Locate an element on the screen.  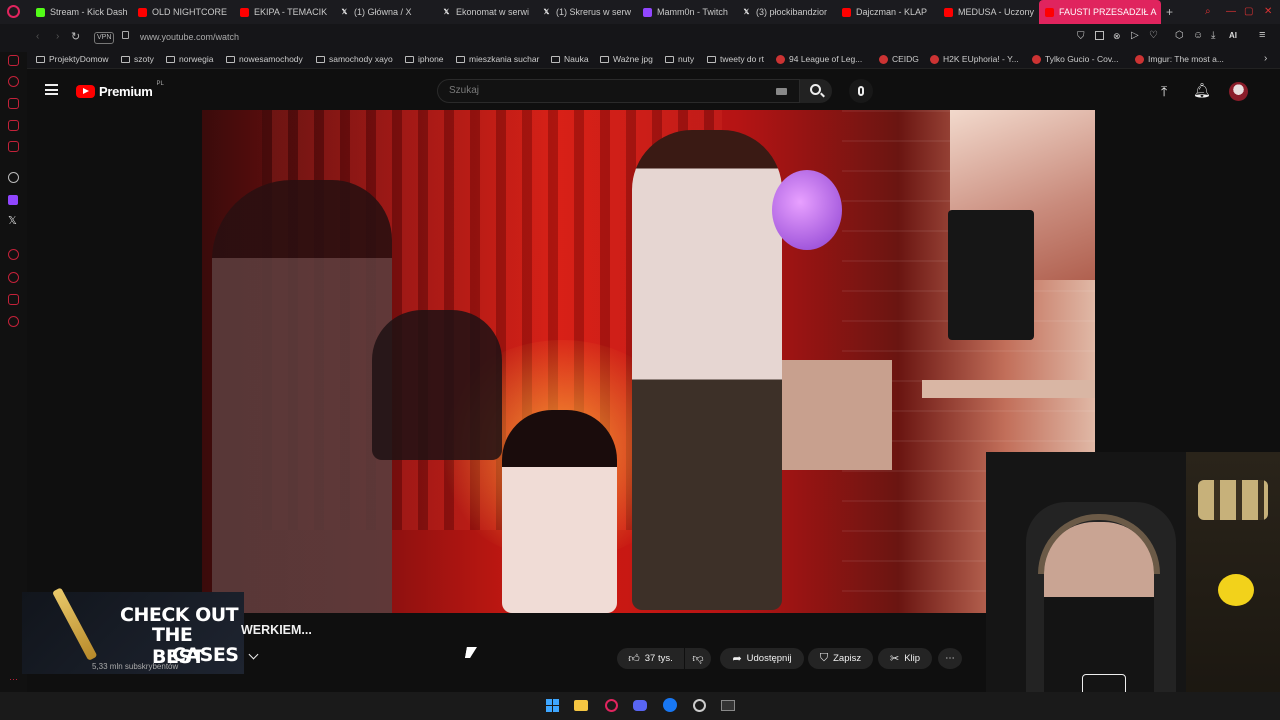
bookmark-item: mieszkania suchar is located at coordinates (497, 59).